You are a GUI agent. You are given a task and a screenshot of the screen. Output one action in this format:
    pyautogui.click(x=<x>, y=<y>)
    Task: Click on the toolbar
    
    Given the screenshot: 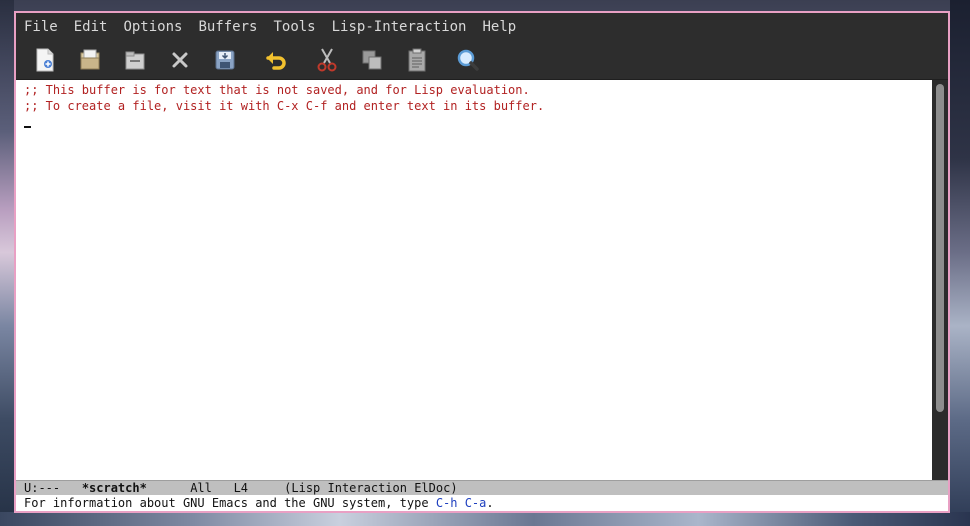 What is the action you would take?
    pyautogui.click(x=482, y=60)
    